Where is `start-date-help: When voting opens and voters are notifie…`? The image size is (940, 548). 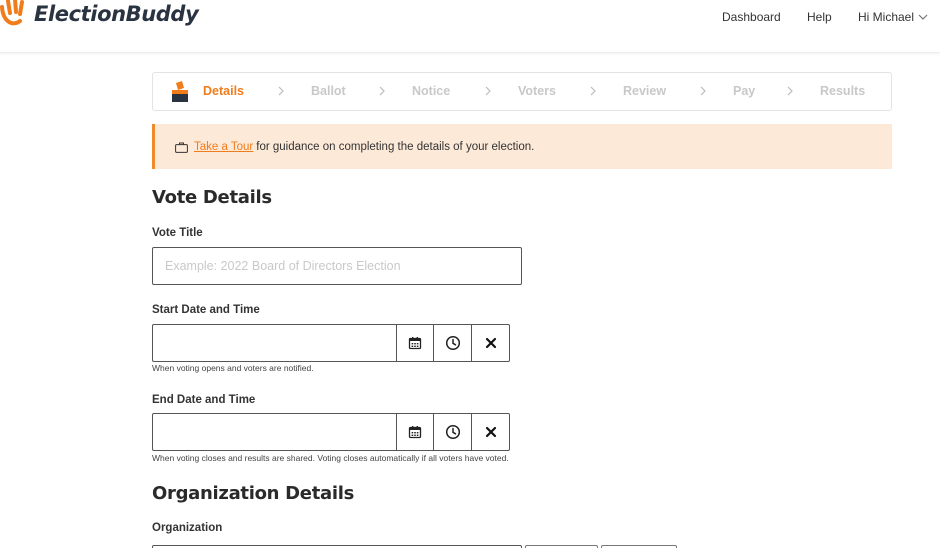 start-date-help: When voting opens and voters are notifie… is located at coordinates (233, 368).